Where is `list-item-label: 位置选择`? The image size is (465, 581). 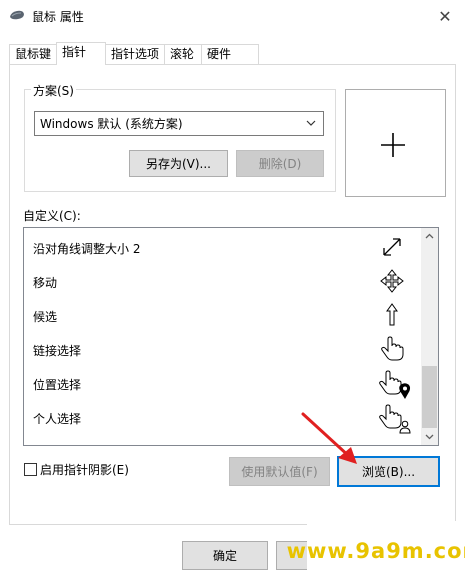
list-item-label: 位置选择 is located at coordinates (57, 385).